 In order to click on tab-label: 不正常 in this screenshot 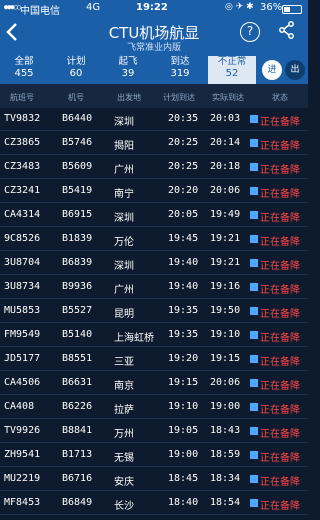, I will do `click(232, 61)`.